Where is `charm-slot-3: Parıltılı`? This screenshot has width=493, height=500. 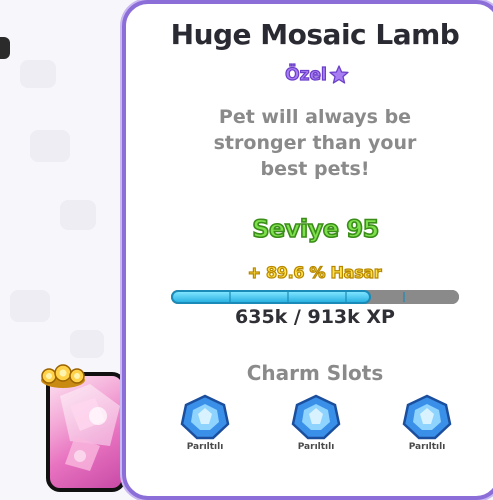 charm-slot-3: Parıltılı is located at coordinates (427, 423).